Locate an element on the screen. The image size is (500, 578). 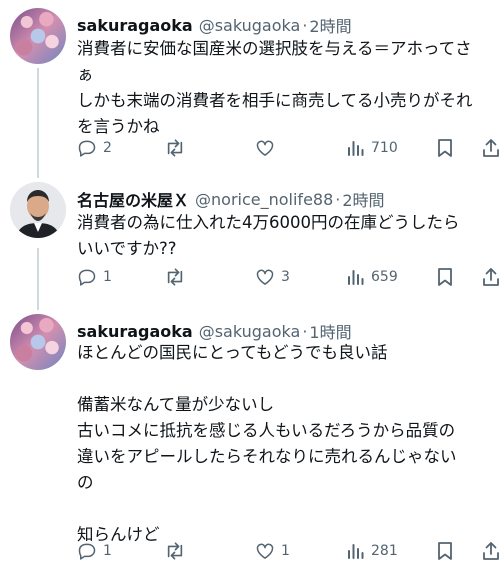
like-button is located at coordinates (268, 148).